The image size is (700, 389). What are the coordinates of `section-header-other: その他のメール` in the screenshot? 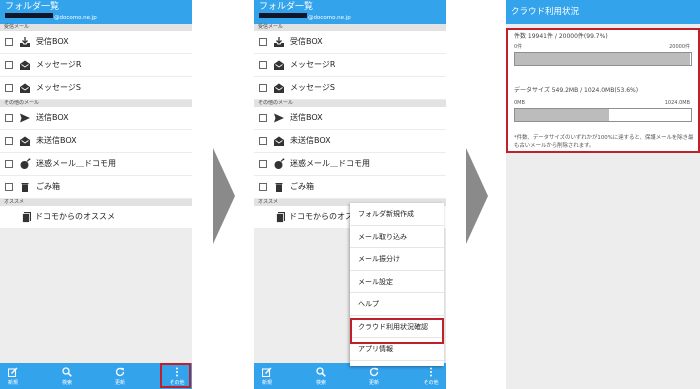 It's located at (350, 103).